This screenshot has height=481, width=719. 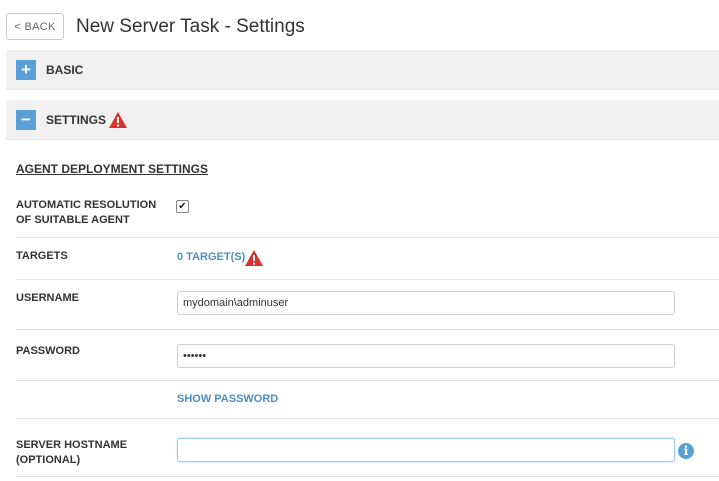 What do you see at coordinates (72, 445) in the screenshot?
I see `hostname-label-line1: SERVER HOSTNAME` at bounding box center [72, 445].